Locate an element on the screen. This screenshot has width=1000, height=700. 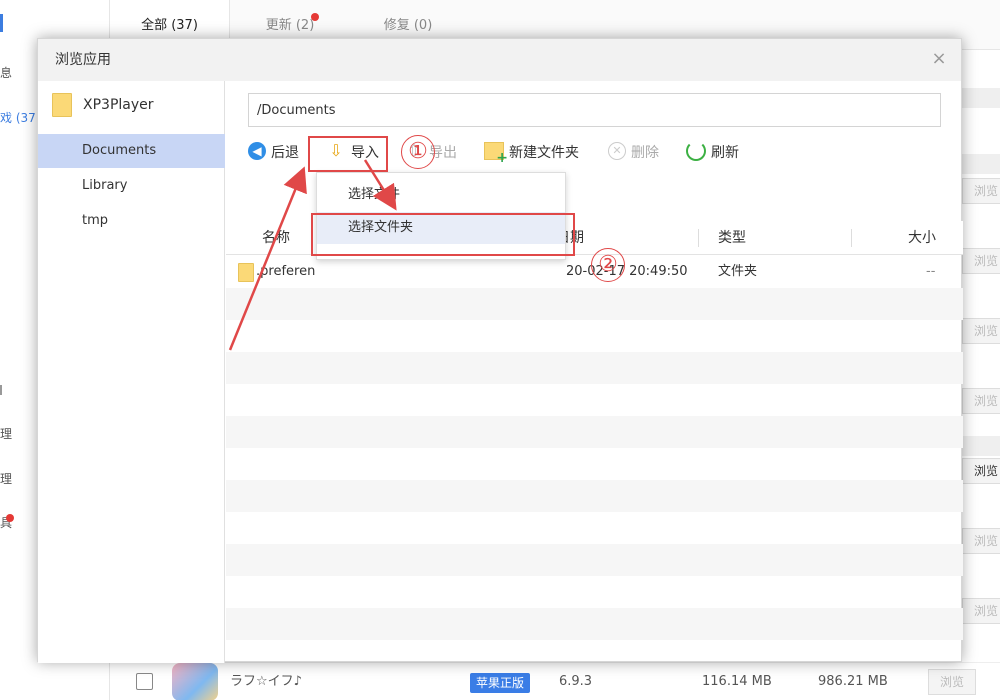
background-app-row: ラフ☆イフ♪ 苹果正版 6.9.3 116.14 MB 986.21 MB 浏览 is located at coordinates (555, 681).